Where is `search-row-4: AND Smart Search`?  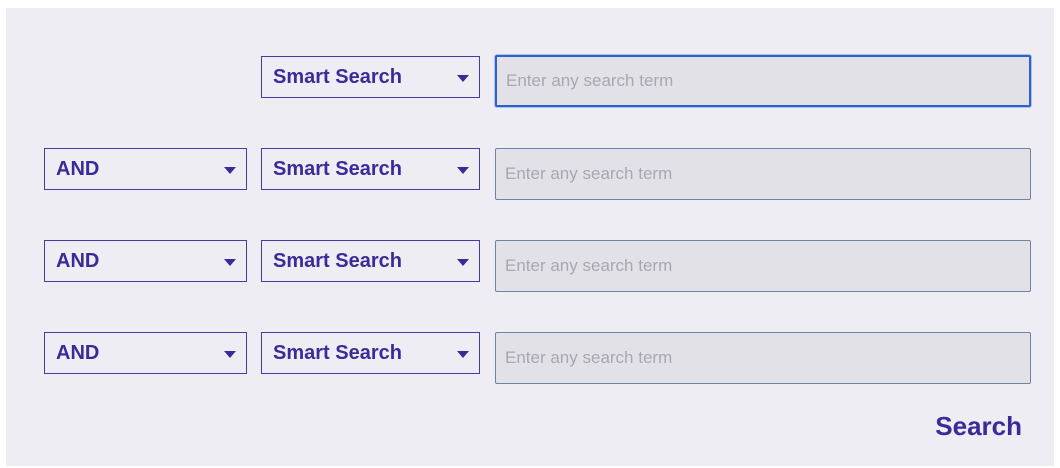
search-row-4: AND Smart Search is located at coordinates (530, 359).